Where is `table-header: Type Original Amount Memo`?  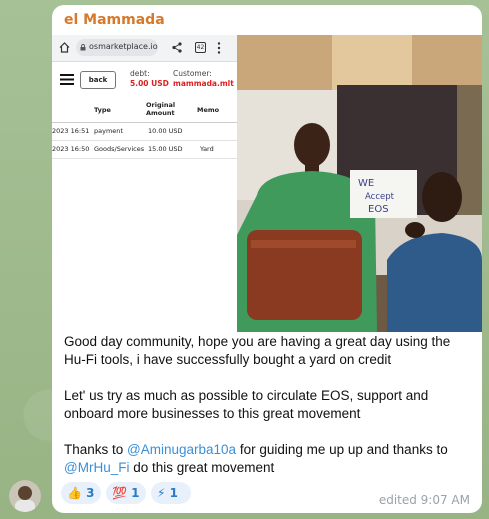 table-header: Type Original Amount Memo is located at coordinates (144, 110).